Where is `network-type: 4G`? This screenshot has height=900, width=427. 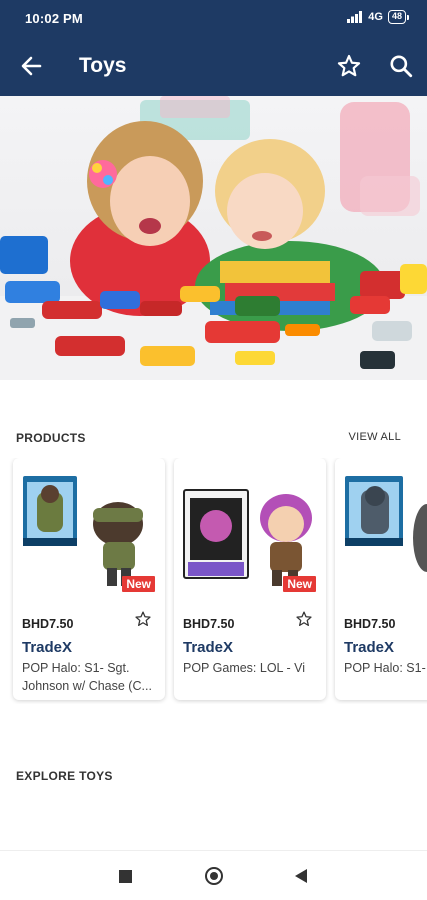 network-type: 4G is located at coordinates (375, 17).